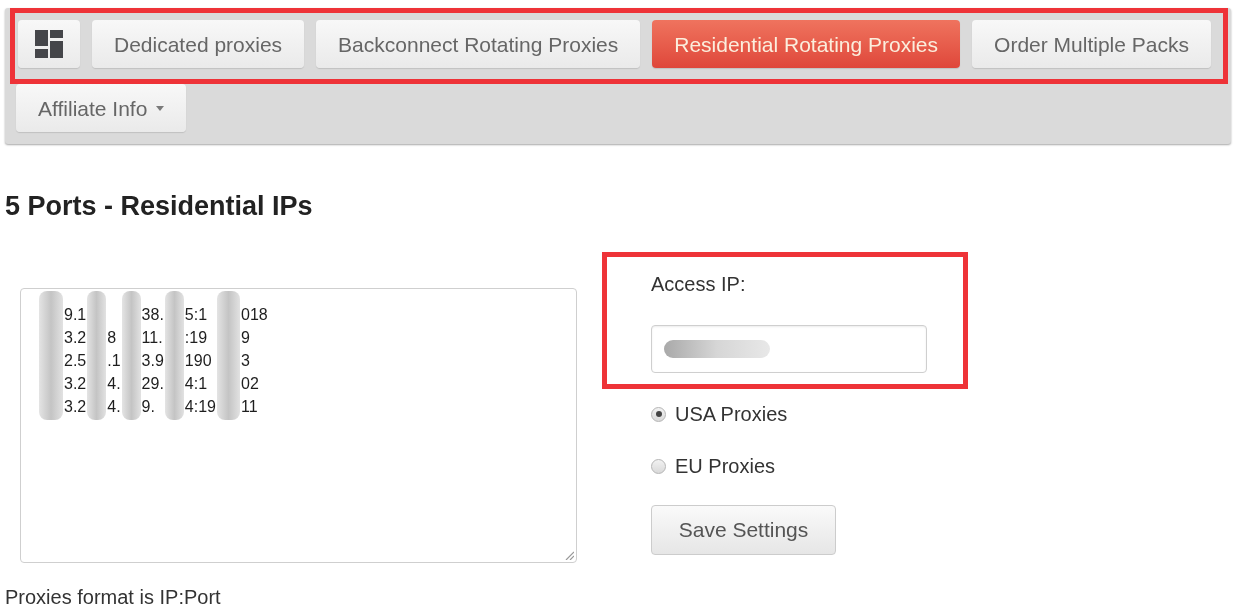 Image resolution: width=1237 pixels, height=612 pixels. I want to click on proxy-address-text: 11, so click(249, 407).